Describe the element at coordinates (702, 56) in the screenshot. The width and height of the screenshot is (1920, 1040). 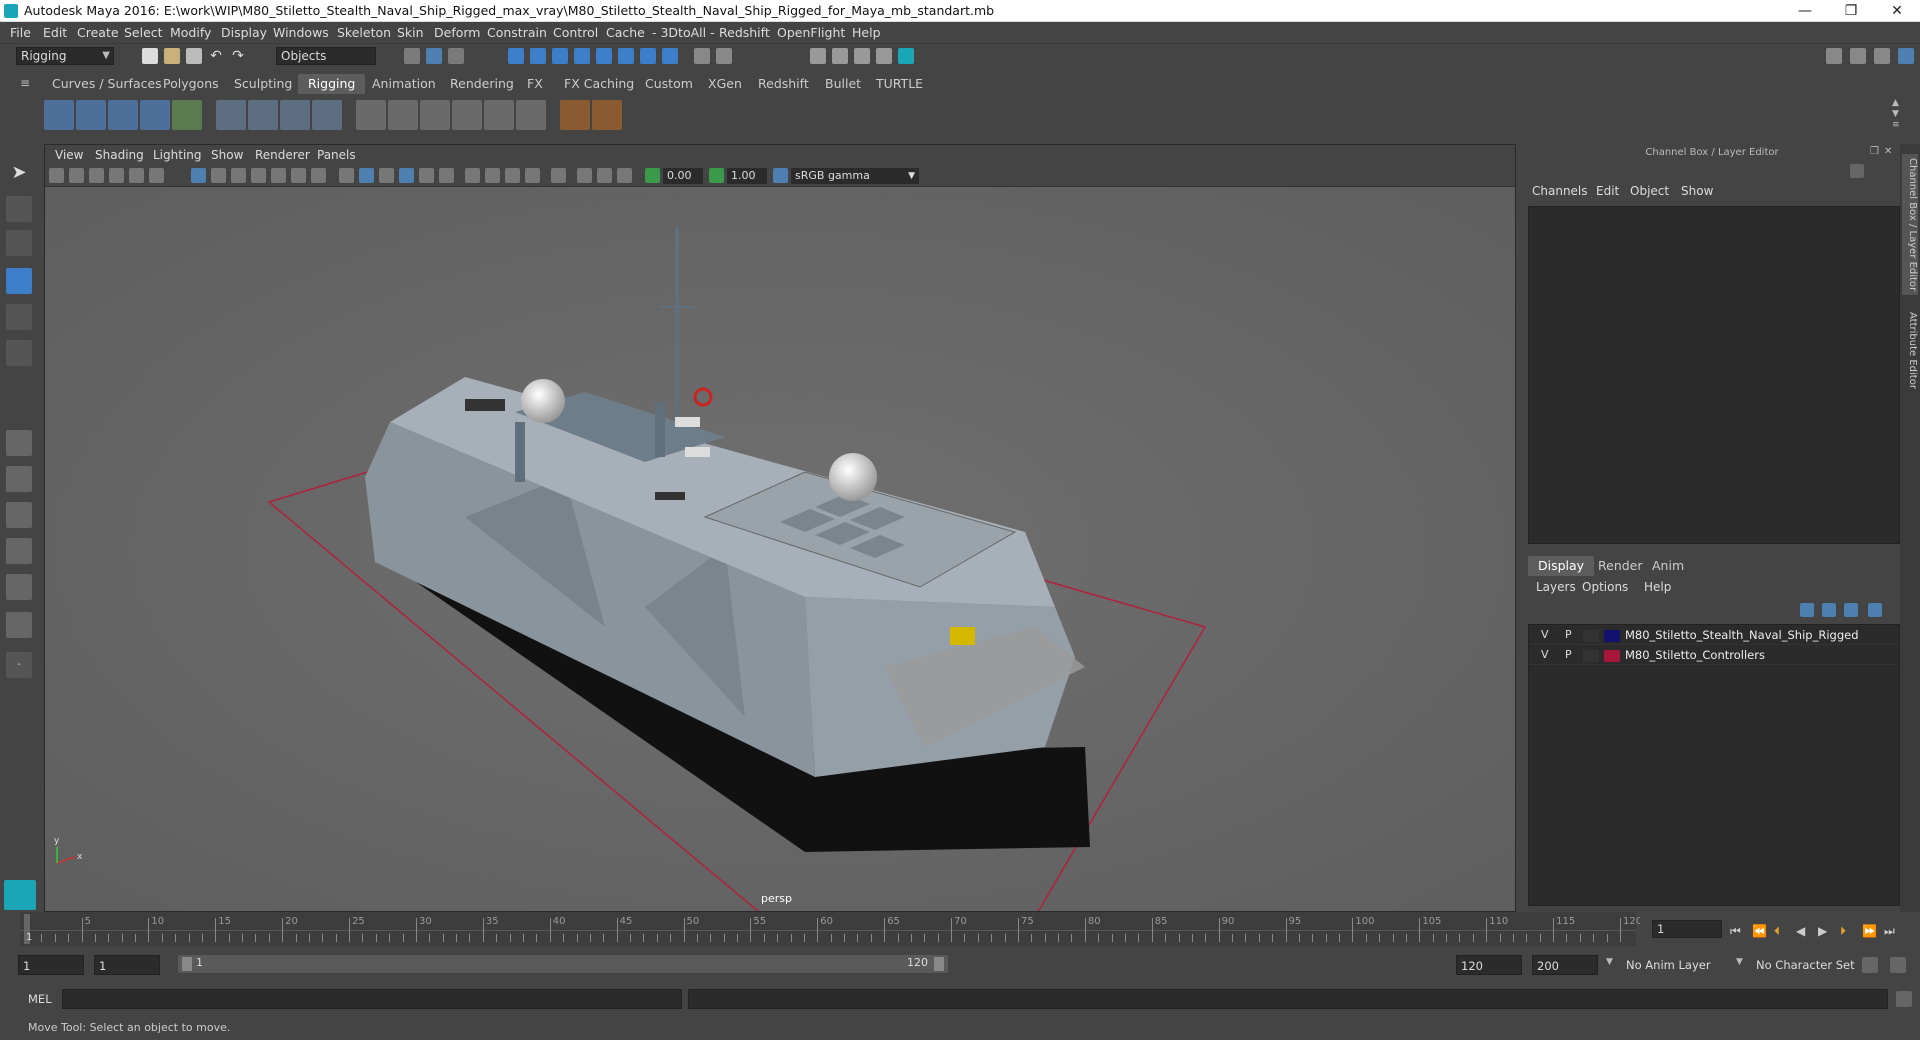
I see `lock-icon` at that location.